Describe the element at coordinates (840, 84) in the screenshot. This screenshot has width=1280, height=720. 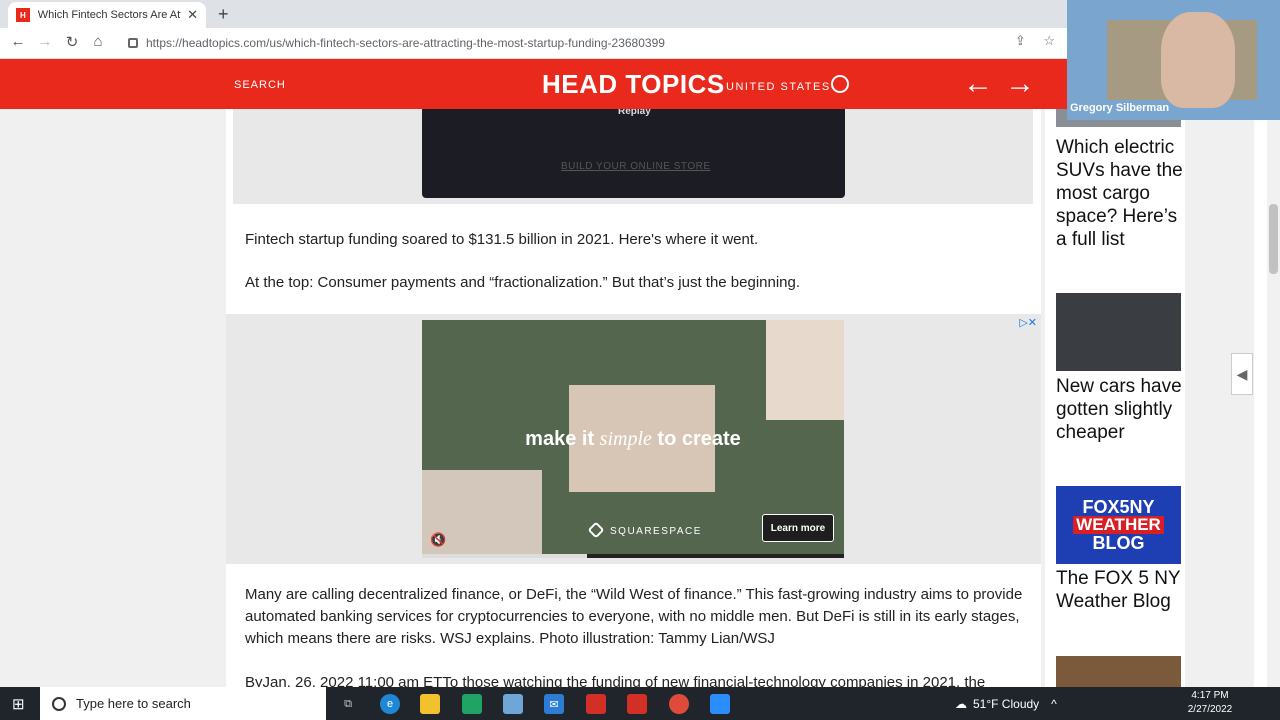
I see `globe-icon` at that location.